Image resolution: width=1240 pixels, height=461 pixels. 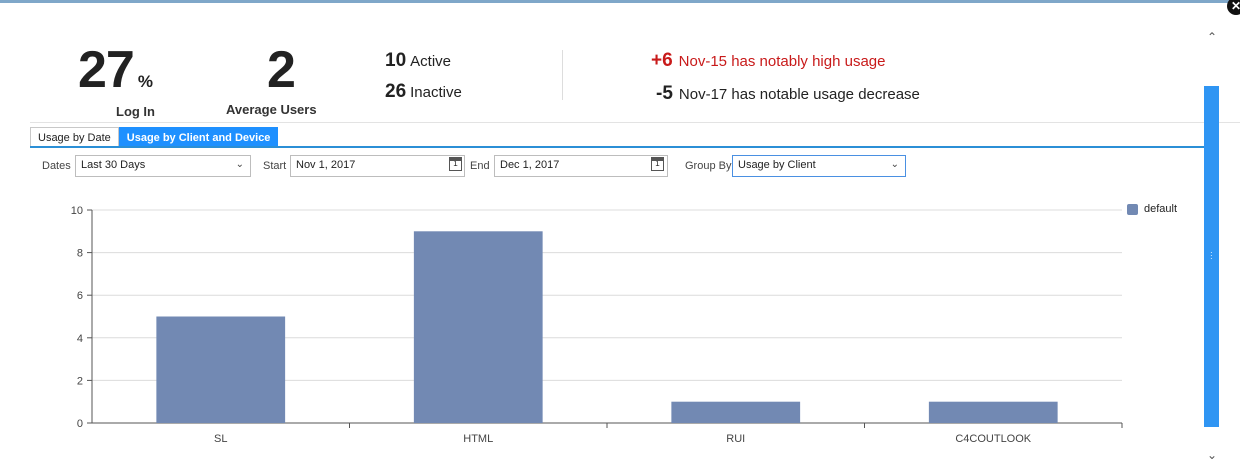 I want to click on x-tick-label: C4COUTLOOK, so click(x=993, y=439).